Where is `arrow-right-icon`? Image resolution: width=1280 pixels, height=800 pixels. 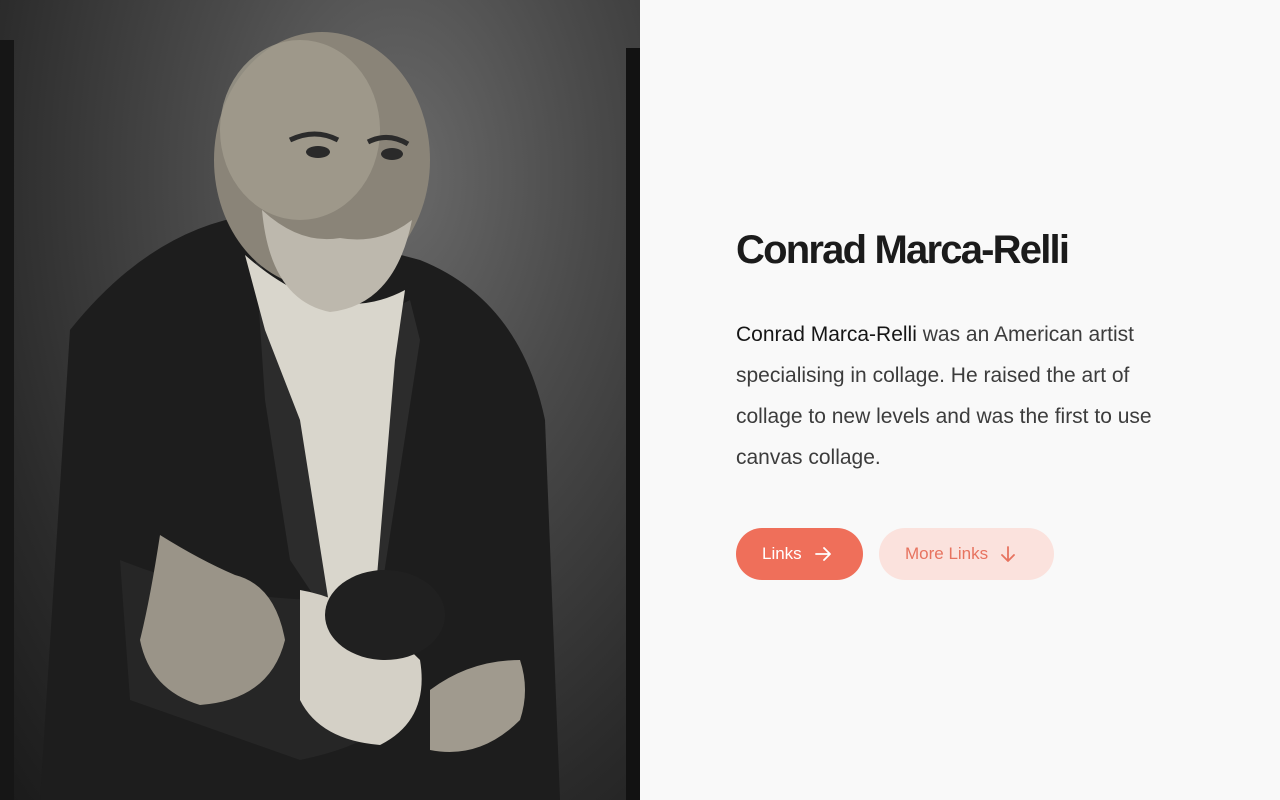
arrow-right-icon is located at coordinates (823, 554).